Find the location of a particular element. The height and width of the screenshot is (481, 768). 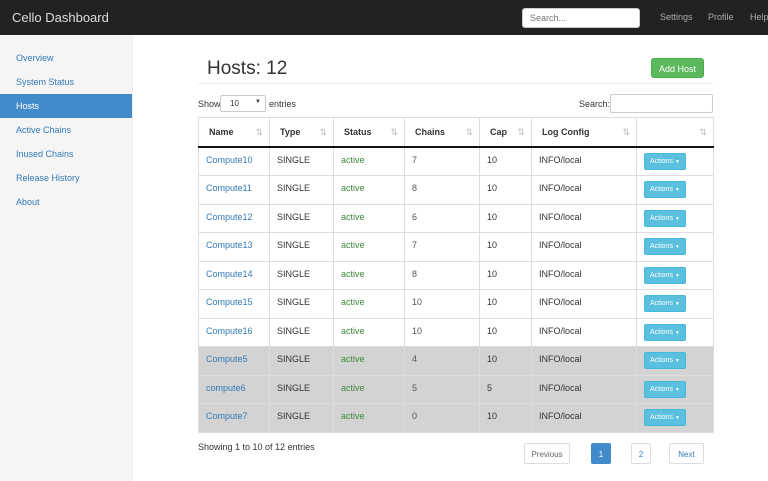

host-name-link: Compute12 is located at coordinates (229, 217).